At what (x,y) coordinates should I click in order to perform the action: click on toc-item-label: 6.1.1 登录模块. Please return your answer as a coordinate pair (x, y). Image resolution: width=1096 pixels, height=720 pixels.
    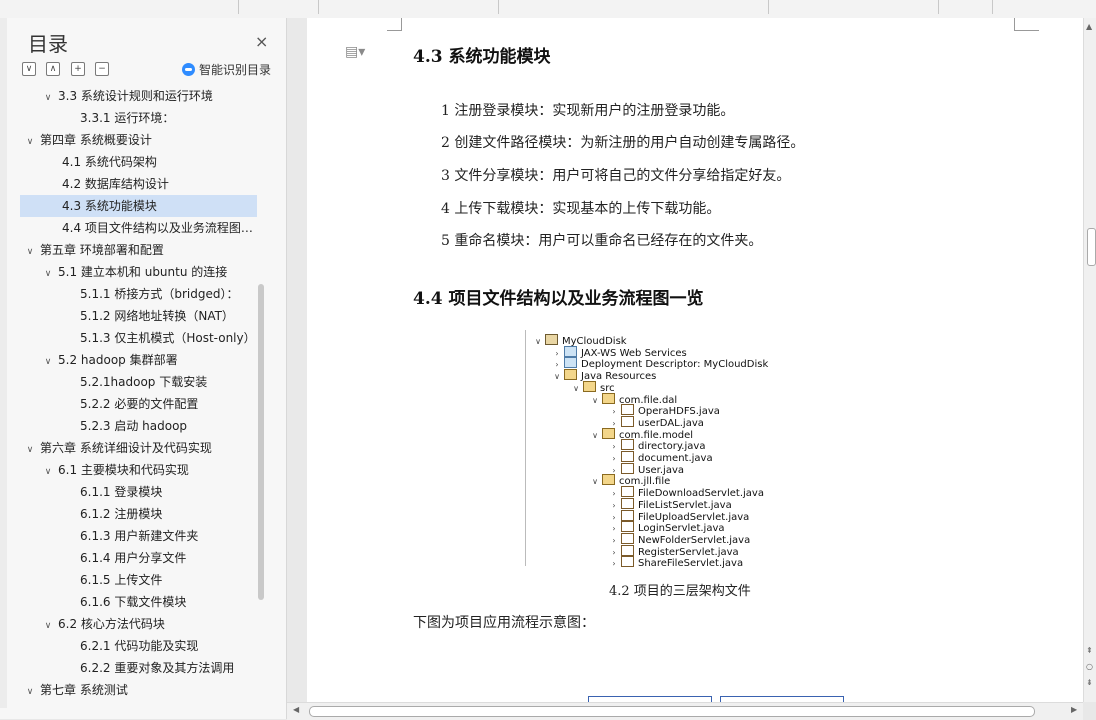
    Looking at the image, I should click on (121, 492).